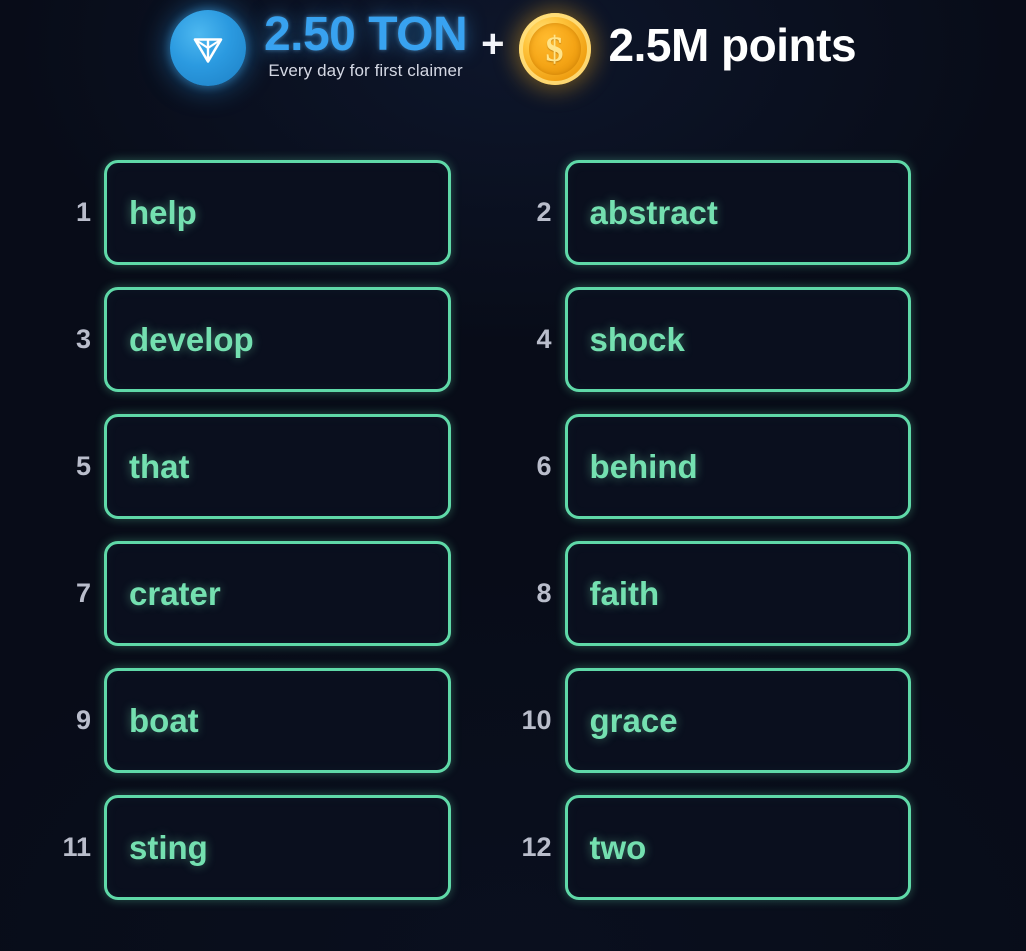 This screenshot has width=1026, height=951. I want to click on ton-amount-label: 2.50 TON, so click(365, 34).